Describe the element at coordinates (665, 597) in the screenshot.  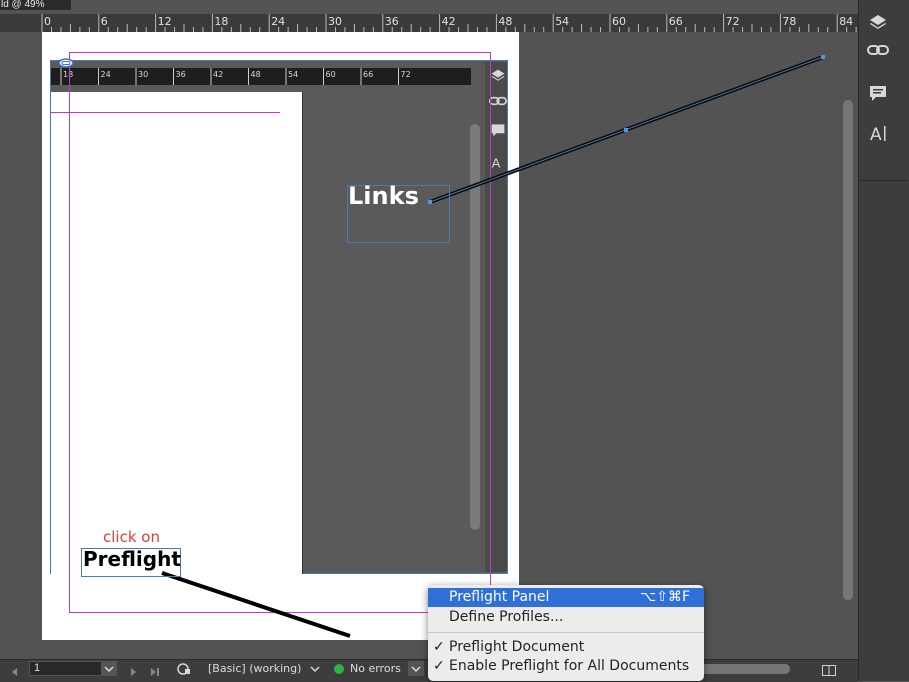
I see `menu-item-shortcut: ⌥⇧⌘F` at that location.